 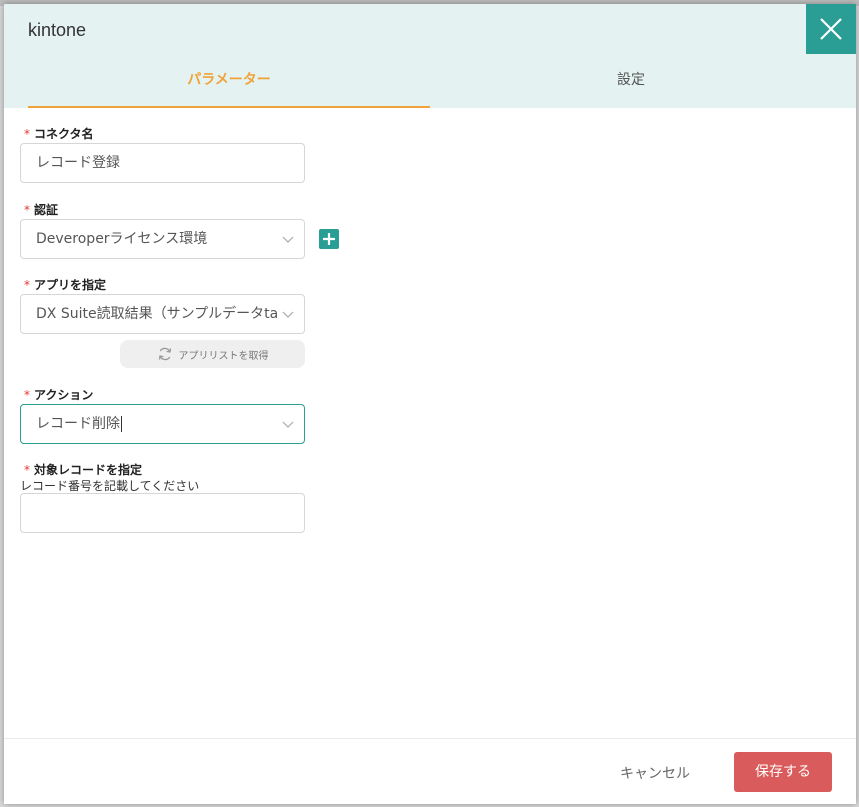 What do you see at coordinates (158, 424) in the screenshot?
I see `action-select-value: レコード削除` at bounding box center [158, 424].